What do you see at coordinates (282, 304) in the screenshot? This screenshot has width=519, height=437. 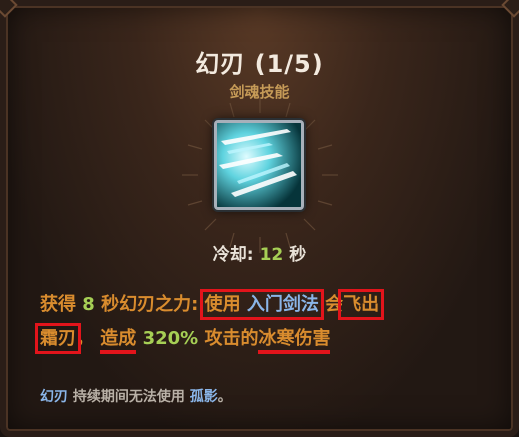 I see `desc-skill-ref: 入门剑法` at bounding box center [282, 304].